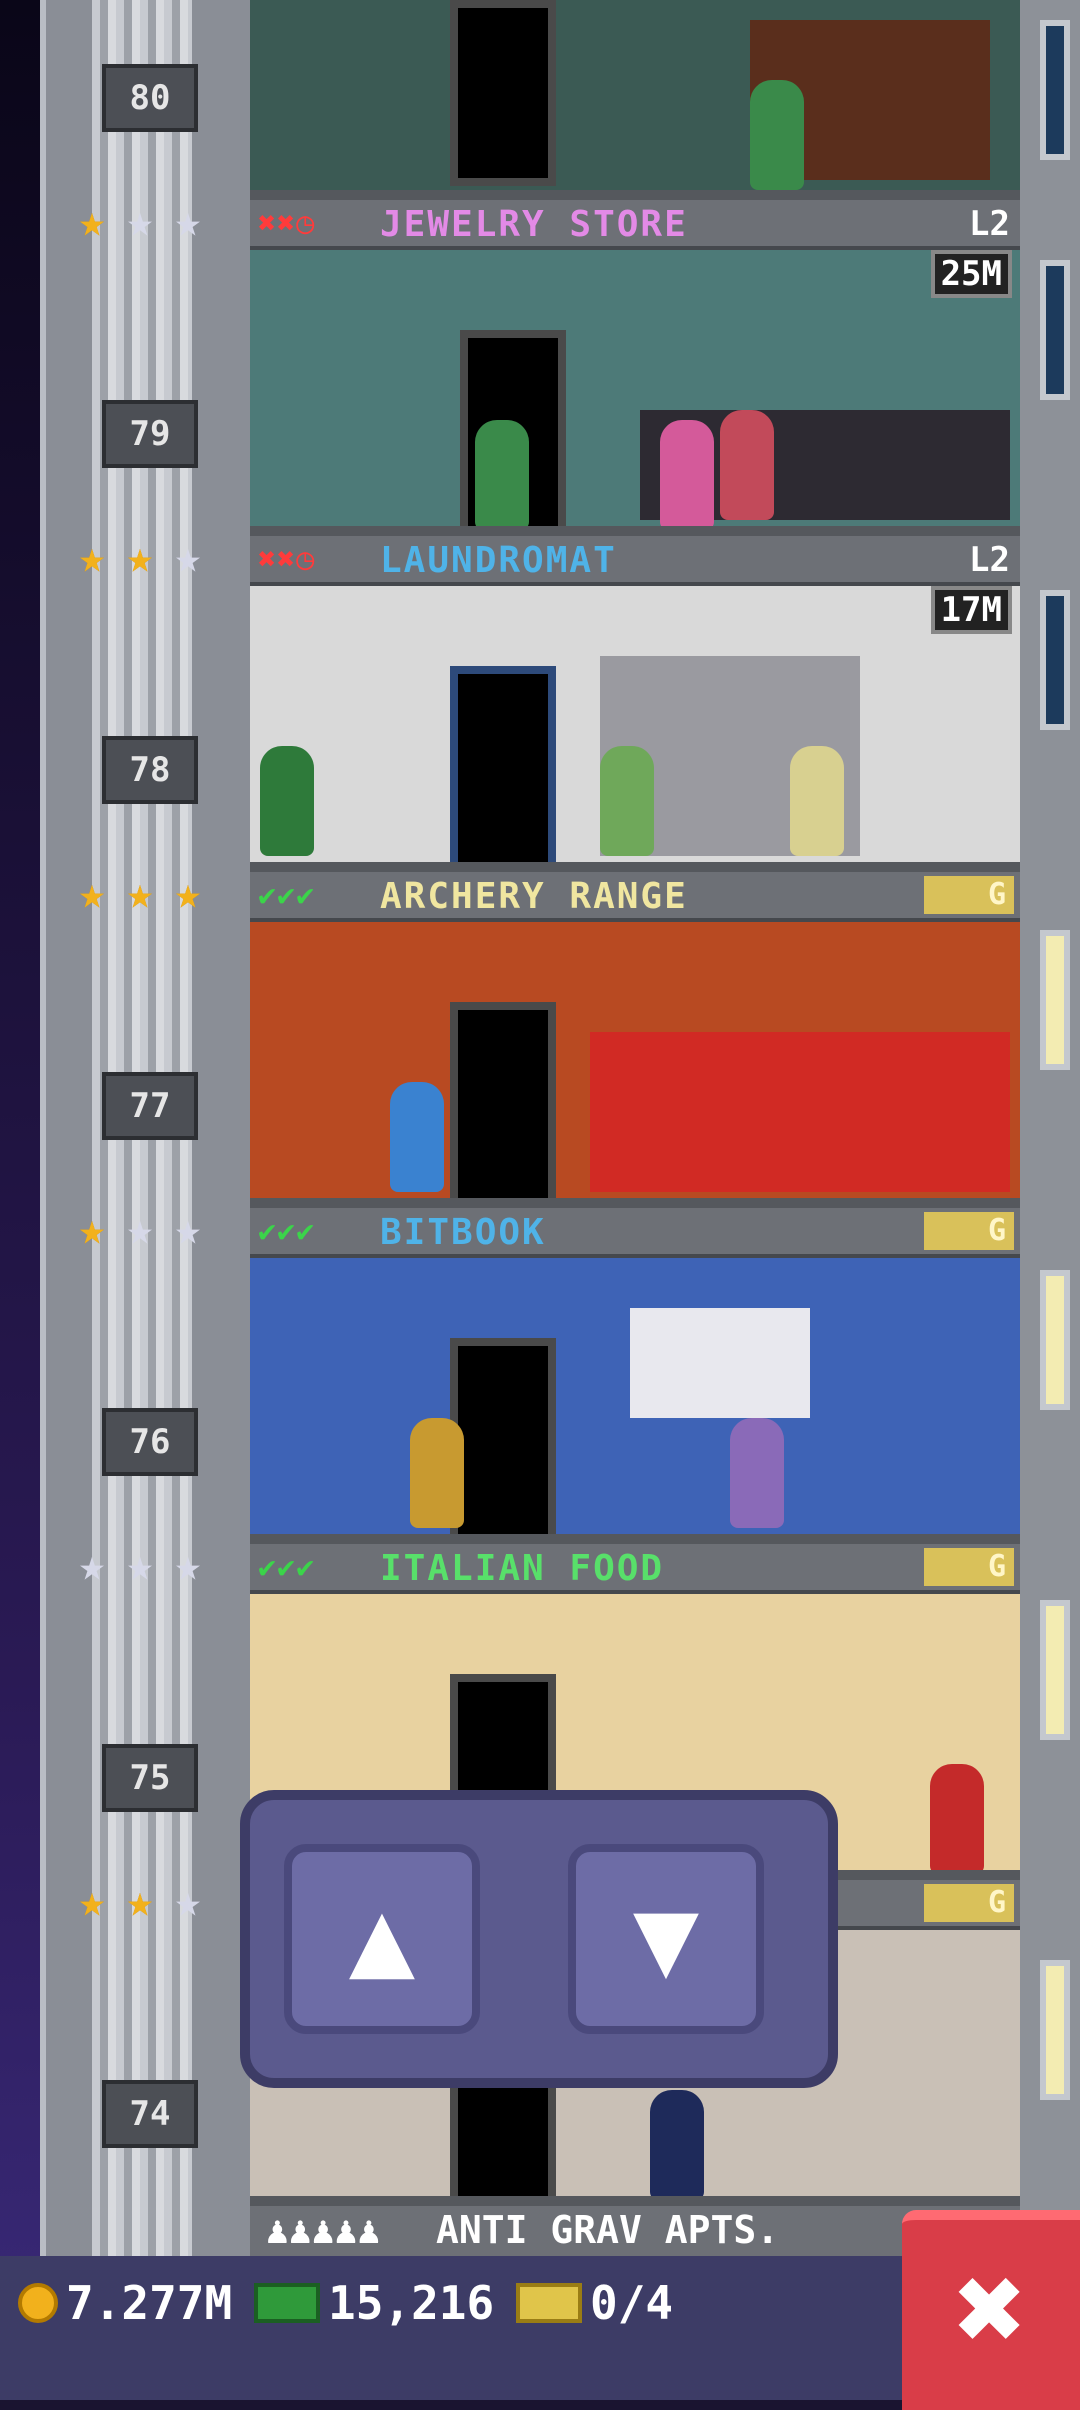 Image resolution: width=1080 pixels, height=2410 pixels. Describe the element at coordinates (150, 1778) in the screenshot. I see `floor-number: 75` at that location.